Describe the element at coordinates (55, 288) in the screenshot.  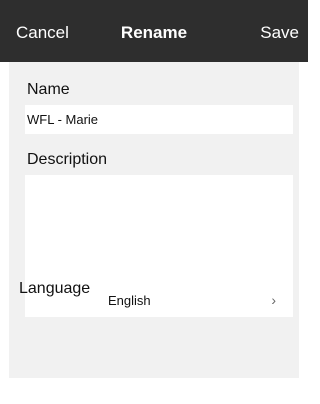
I see `language-label: Language` at that location.